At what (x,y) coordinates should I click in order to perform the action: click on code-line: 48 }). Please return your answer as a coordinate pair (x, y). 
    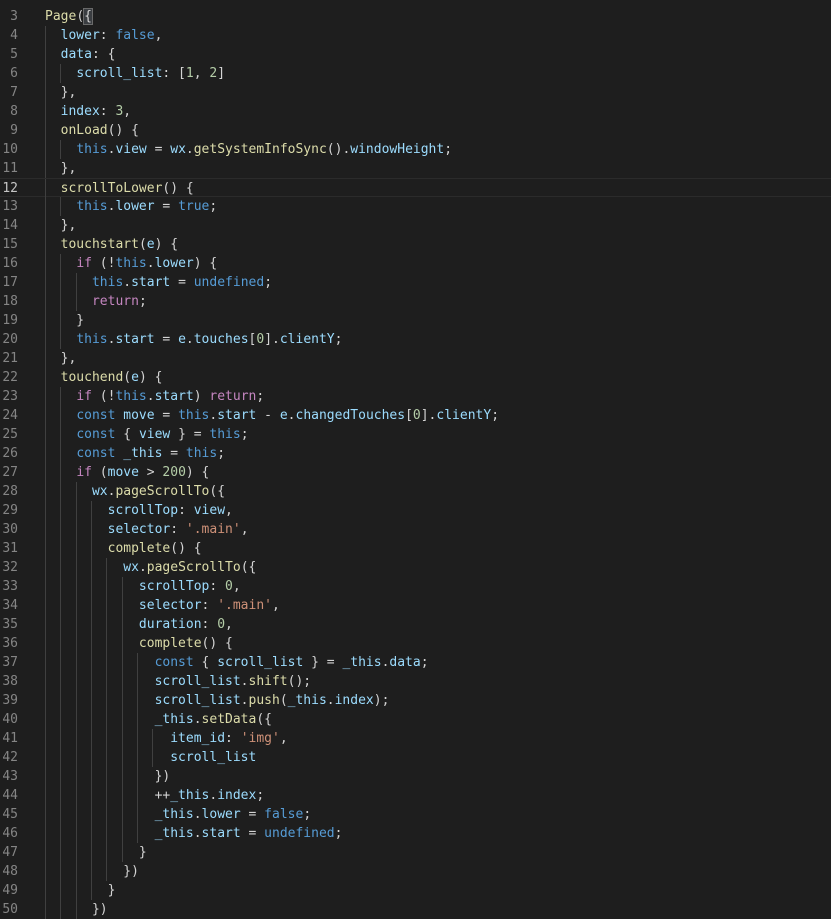
    Looking at the image, I should click on (415, 871).